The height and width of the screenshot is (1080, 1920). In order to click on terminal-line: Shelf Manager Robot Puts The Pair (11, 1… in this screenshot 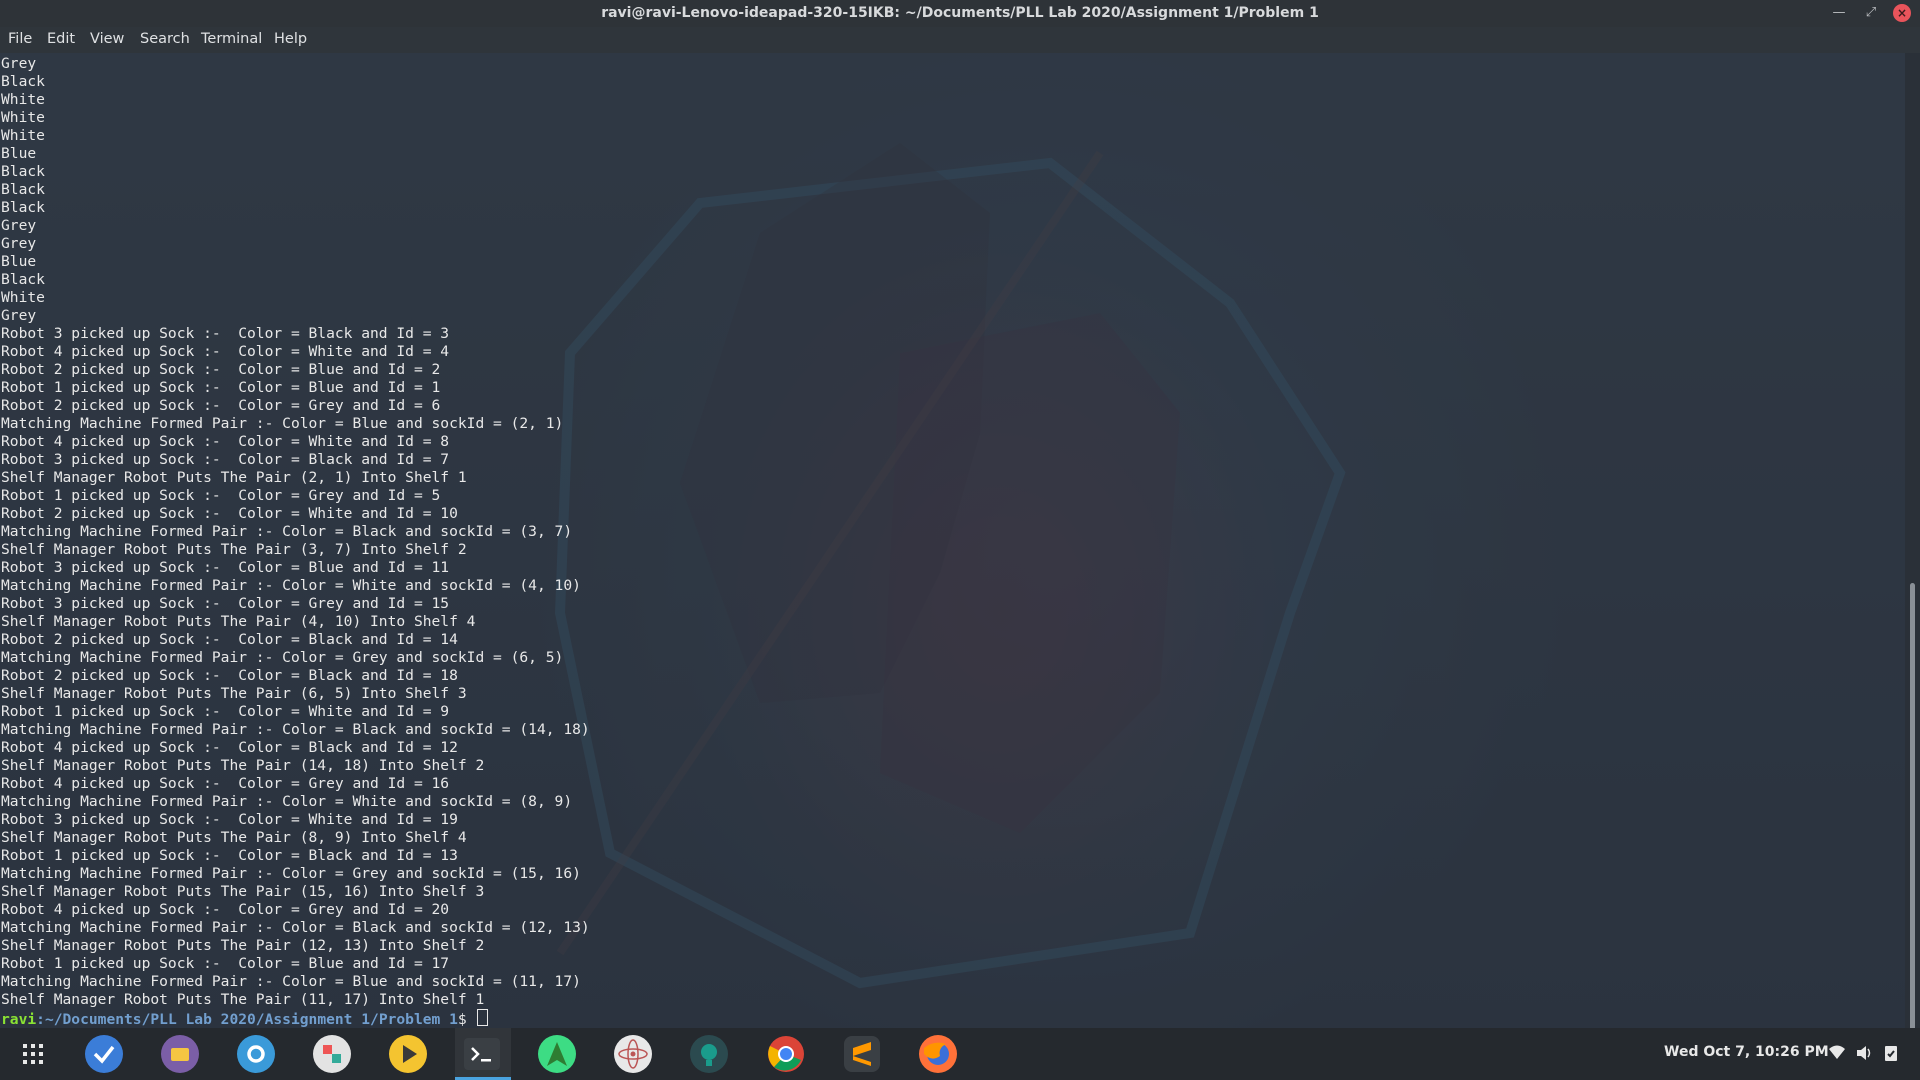, I will do `click(243, 999)`.